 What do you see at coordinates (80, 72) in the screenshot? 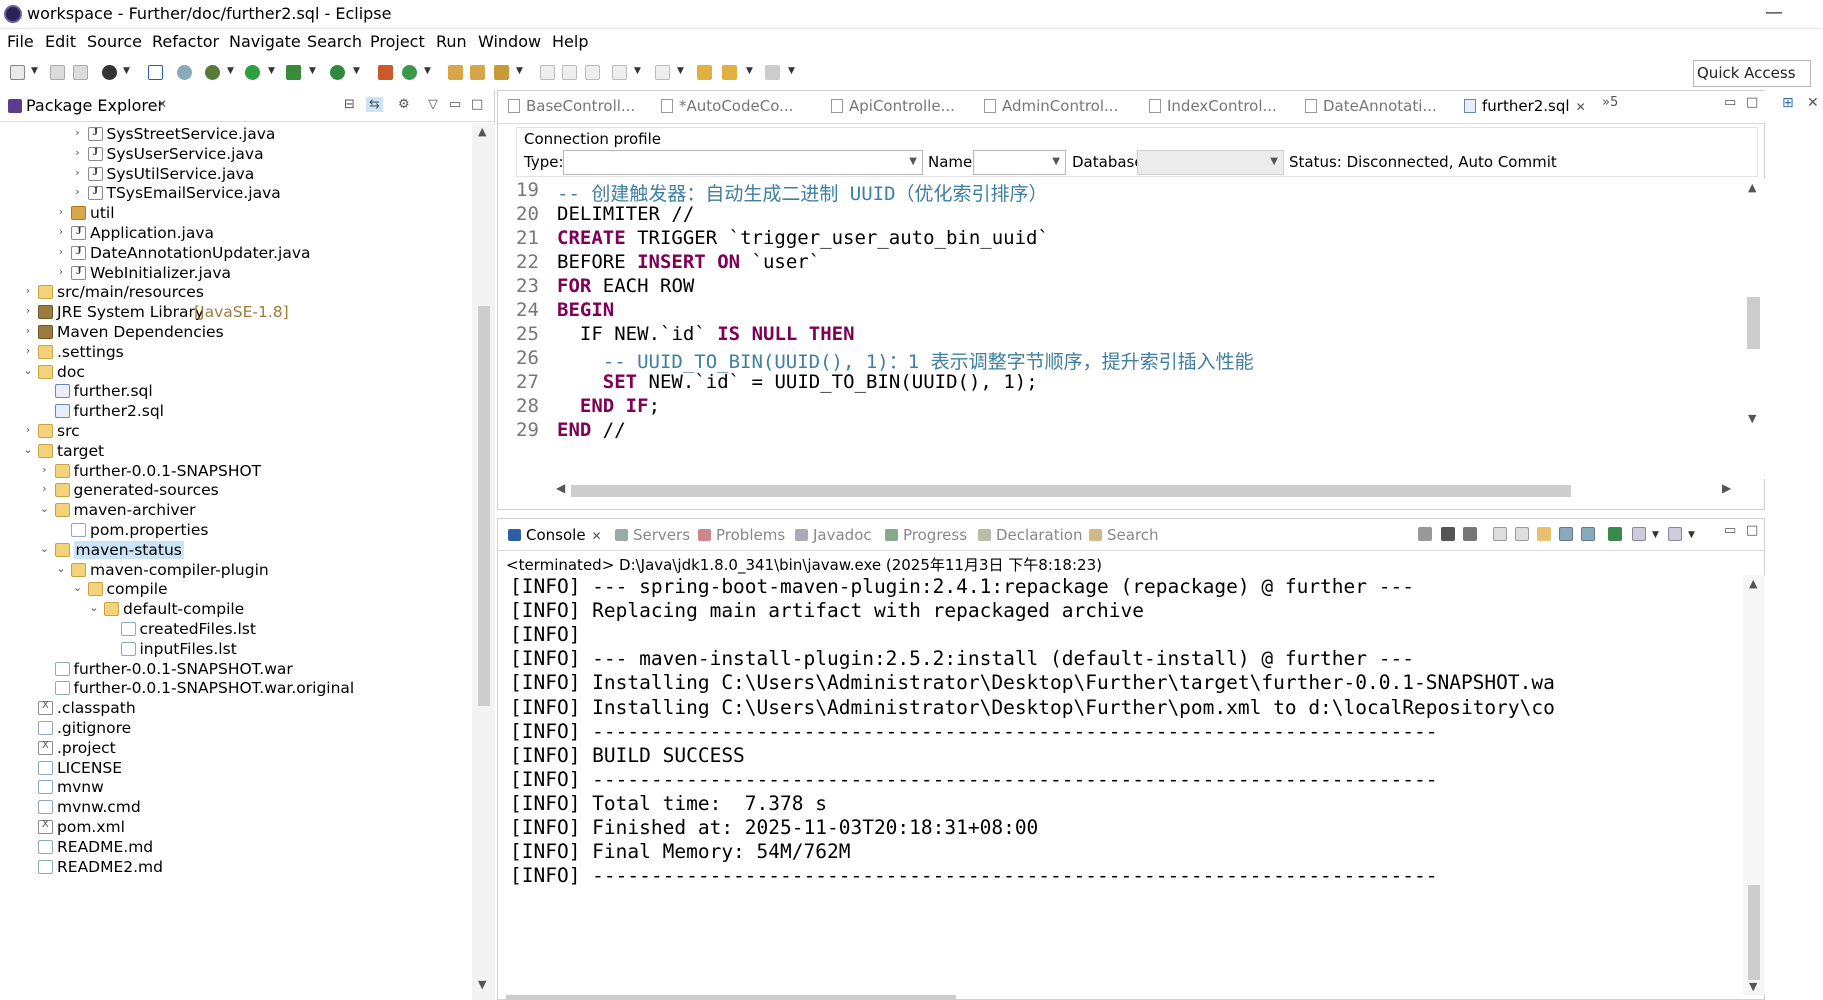
I see `save-all-icon` at bounding box center [80, 72].